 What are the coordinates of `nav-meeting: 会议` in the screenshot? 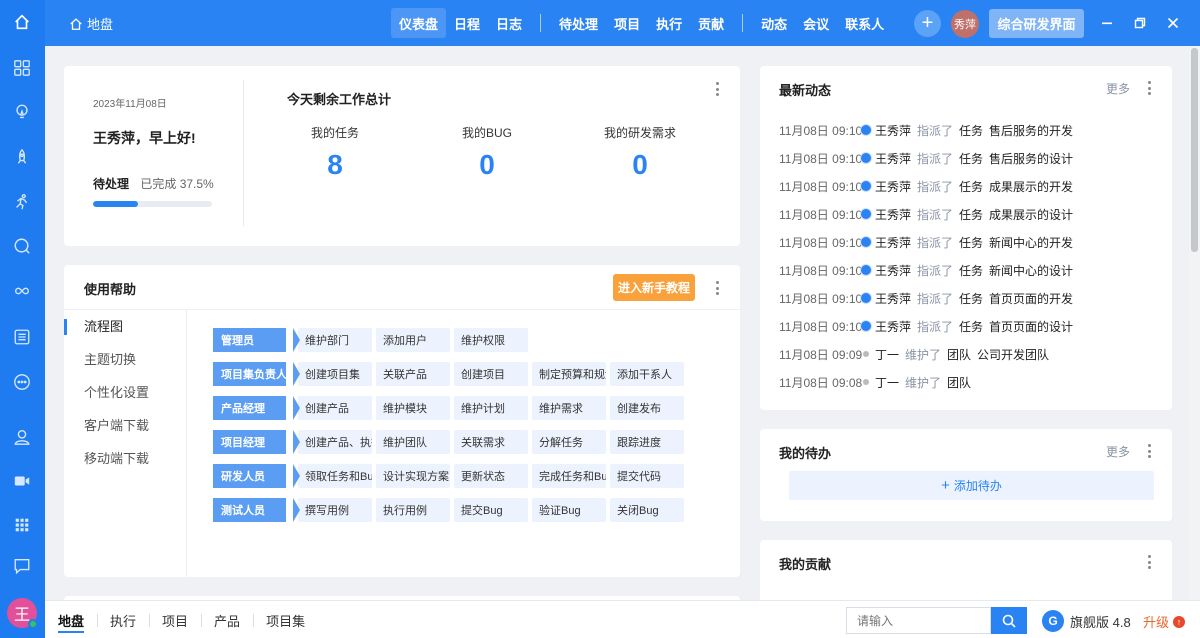 It's located at (816, 23).